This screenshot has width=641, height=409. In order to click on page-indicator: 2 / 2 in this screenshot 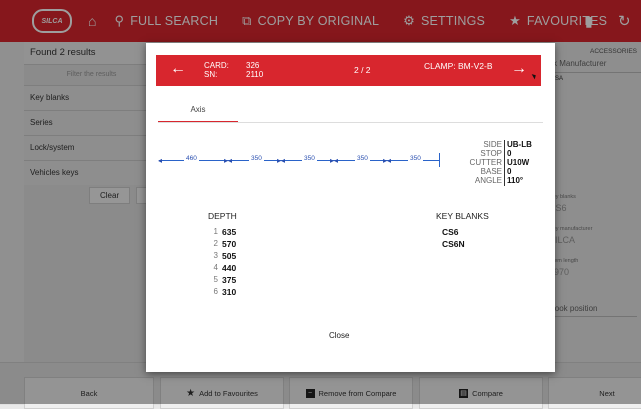, I will do `click(362, 70)`.